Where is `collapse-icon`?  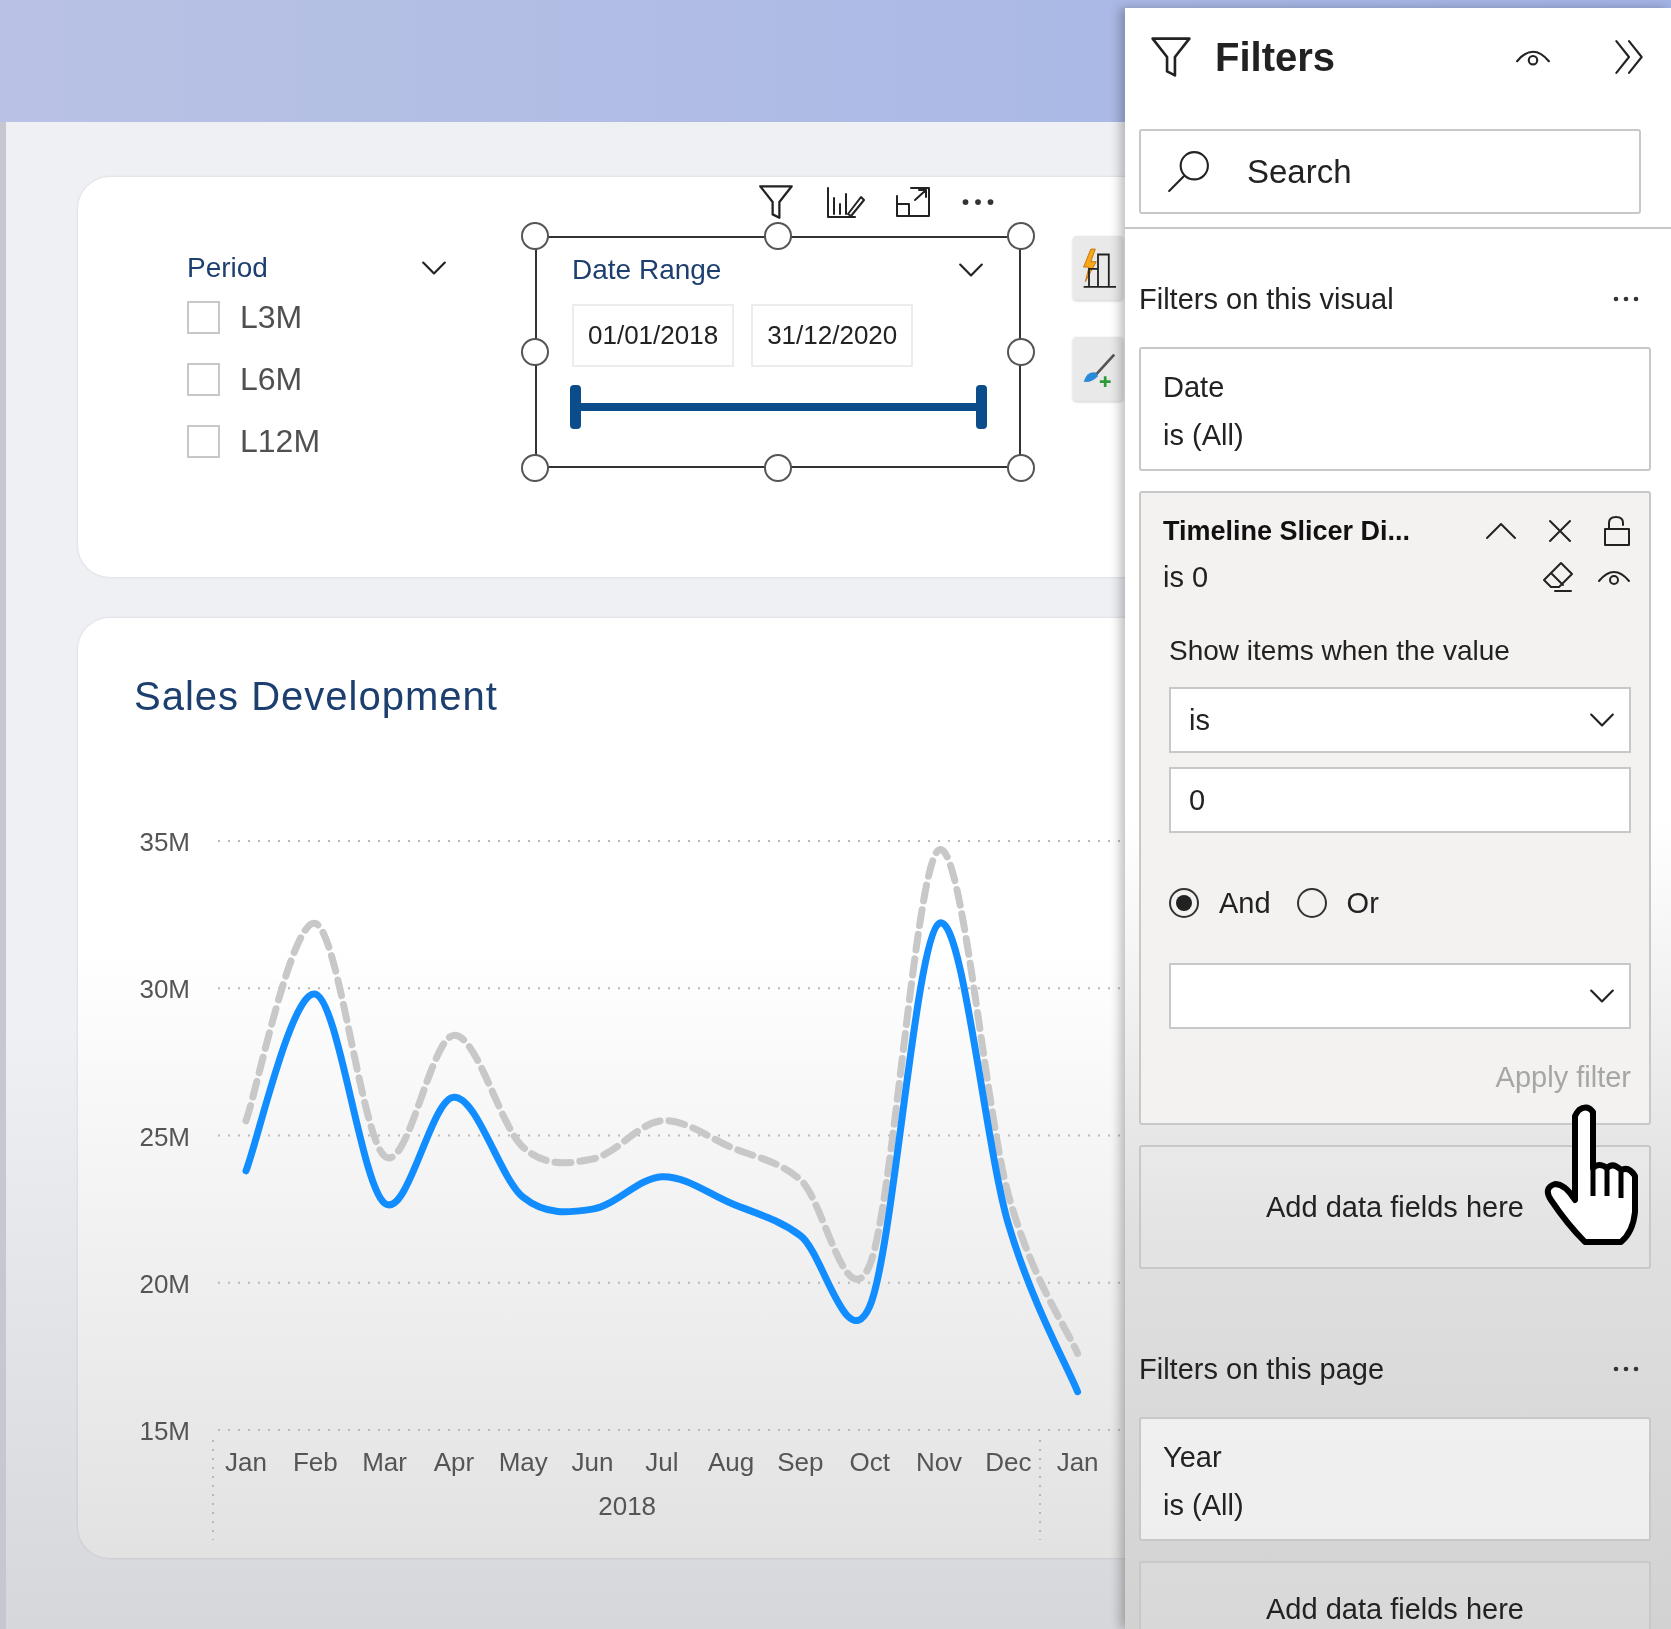
collapse-icon is located at coordinates (1629, 57).